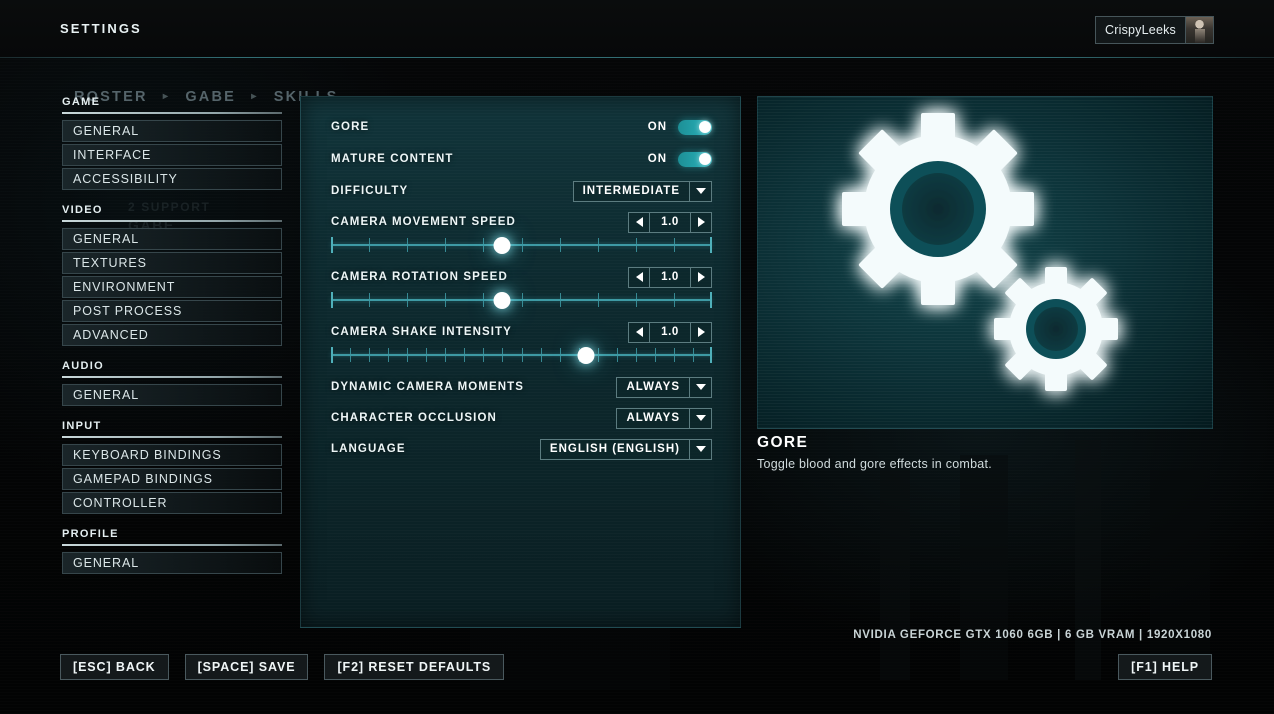  I want to click on sidebar-group-title-game: GAME, so click(81, 102).